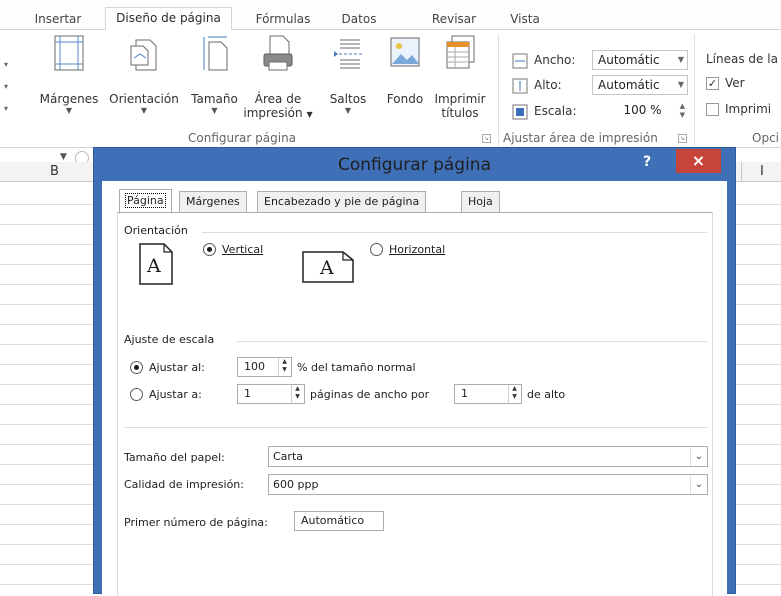 This screenshot has height=596, width=781. Describe the element at coordinates (647, 163) in the screenshot. I see `help-button: ?` at that location.